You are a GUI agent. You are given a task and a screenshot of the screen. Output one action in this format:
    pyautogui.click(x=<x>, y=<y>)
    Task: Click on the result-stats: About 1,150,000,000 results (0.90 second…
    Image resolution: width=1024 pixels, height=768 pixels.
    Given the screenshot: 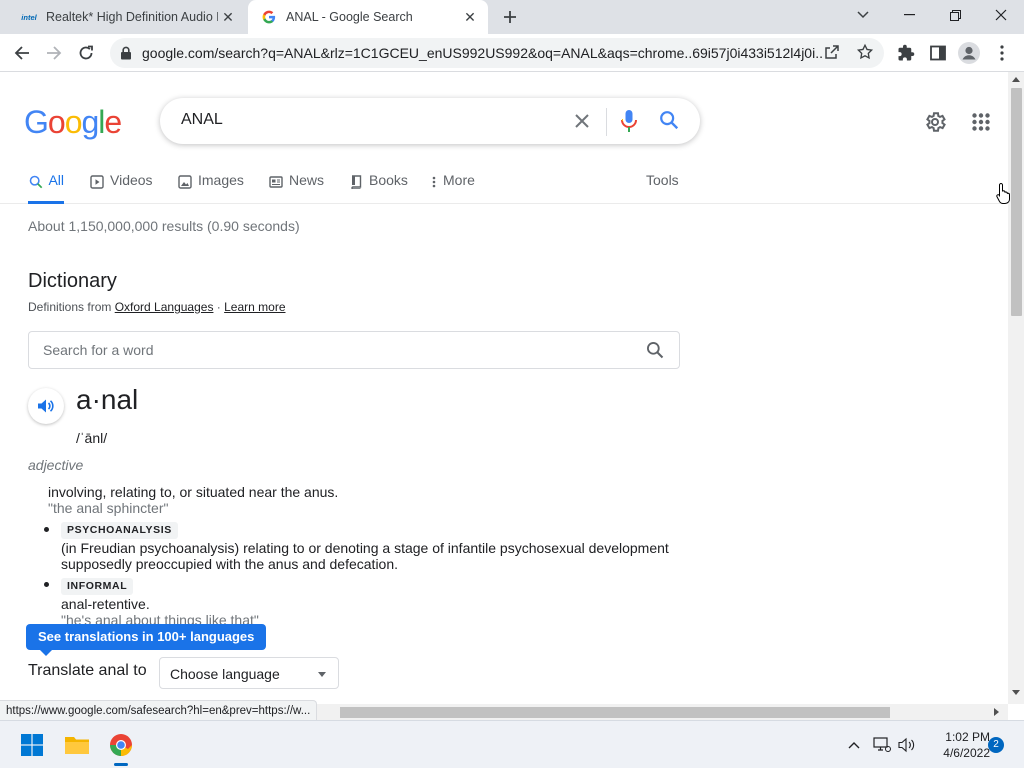 What is the action you would take?
    pyautogui.click(x=164, y=226)
    